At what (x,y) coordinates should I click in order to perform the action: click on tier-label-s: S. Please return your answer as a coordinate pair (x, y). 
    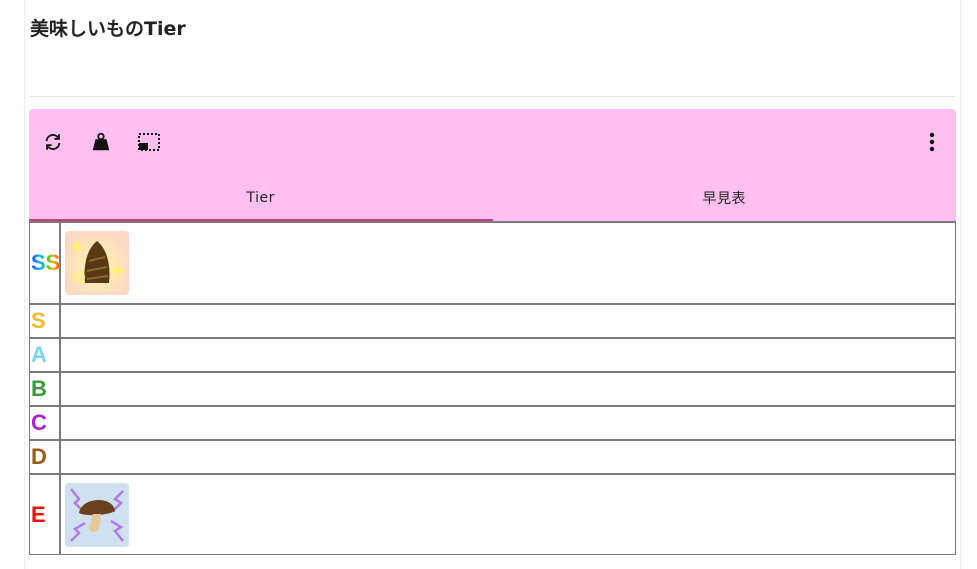
    Looking at the image, I should click on (45, 321).